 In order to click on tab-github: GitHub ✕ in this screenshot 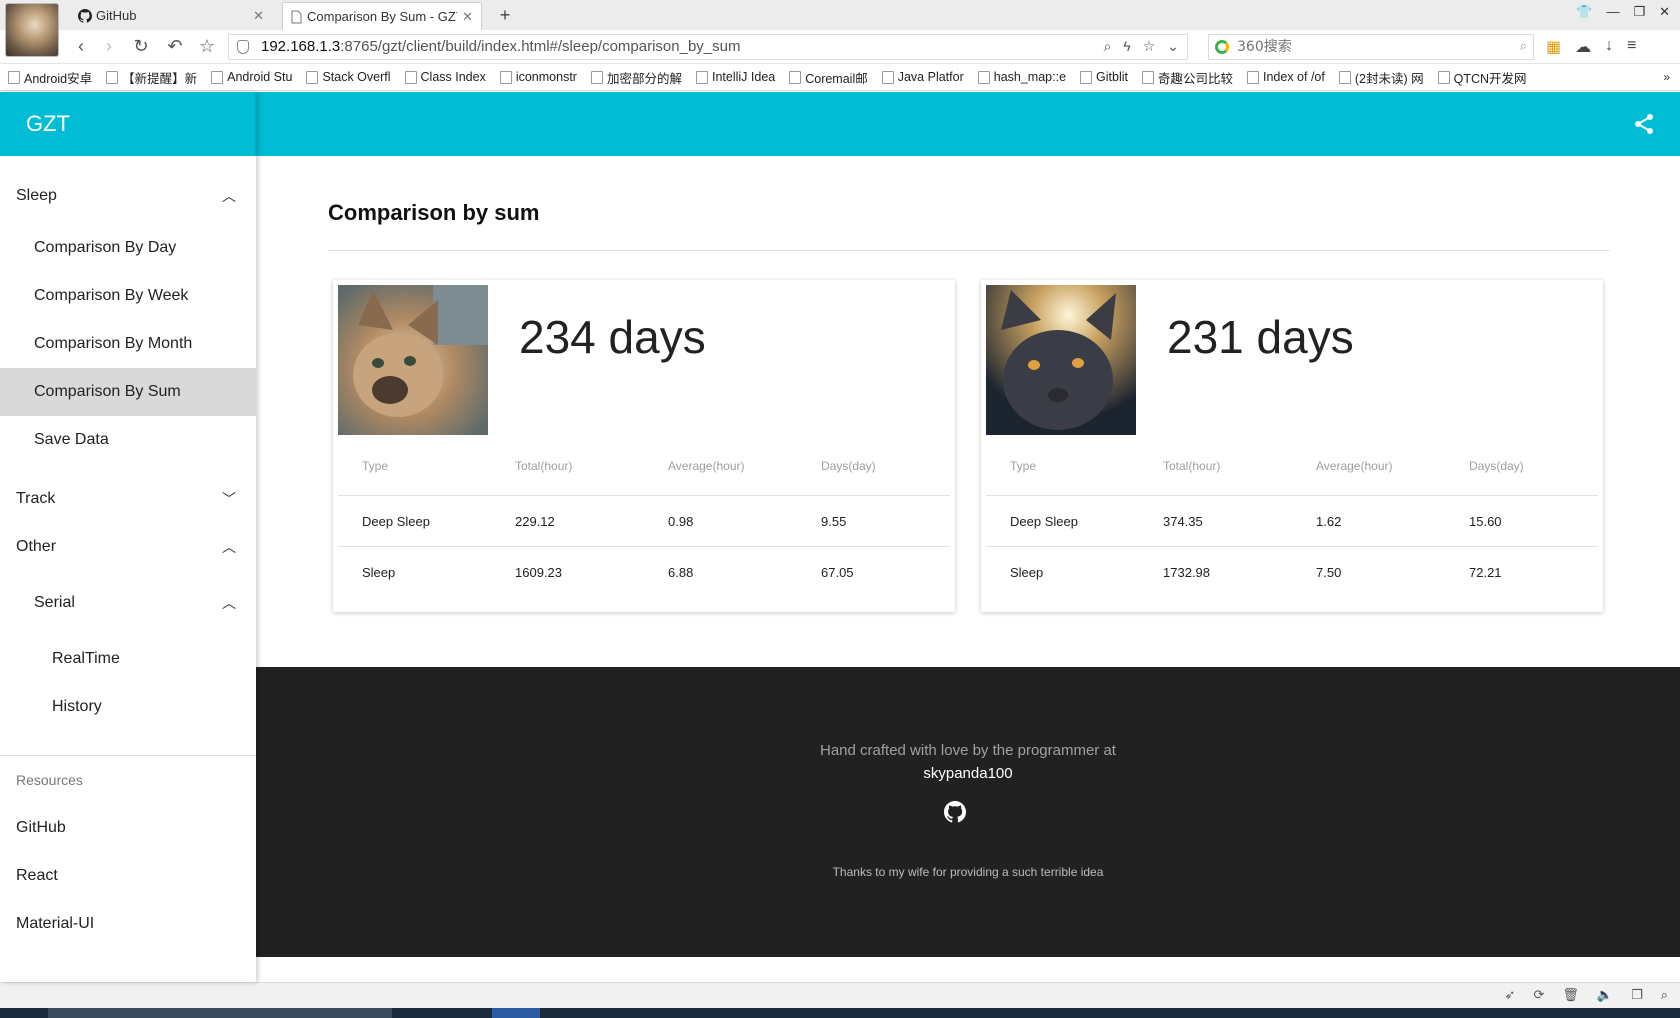, I will do `click(172, 16)`.